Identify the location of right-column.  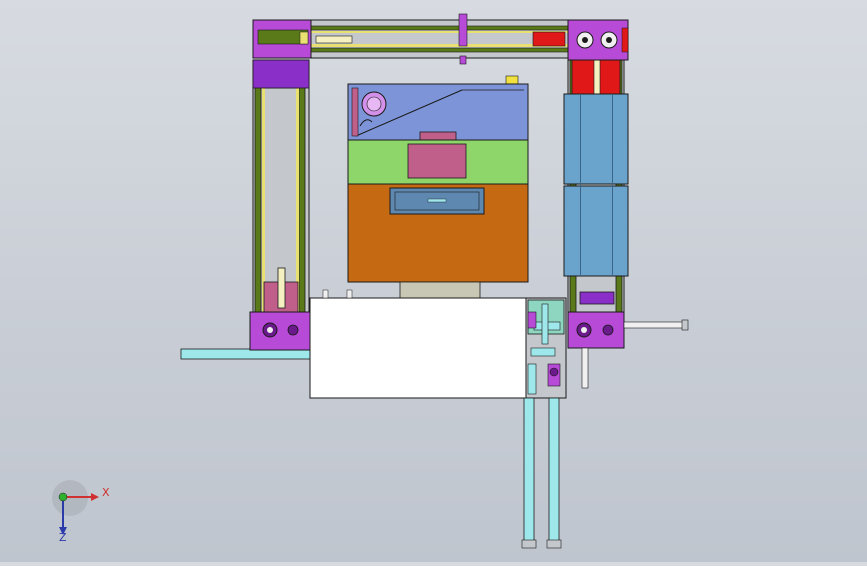
(596, 170).